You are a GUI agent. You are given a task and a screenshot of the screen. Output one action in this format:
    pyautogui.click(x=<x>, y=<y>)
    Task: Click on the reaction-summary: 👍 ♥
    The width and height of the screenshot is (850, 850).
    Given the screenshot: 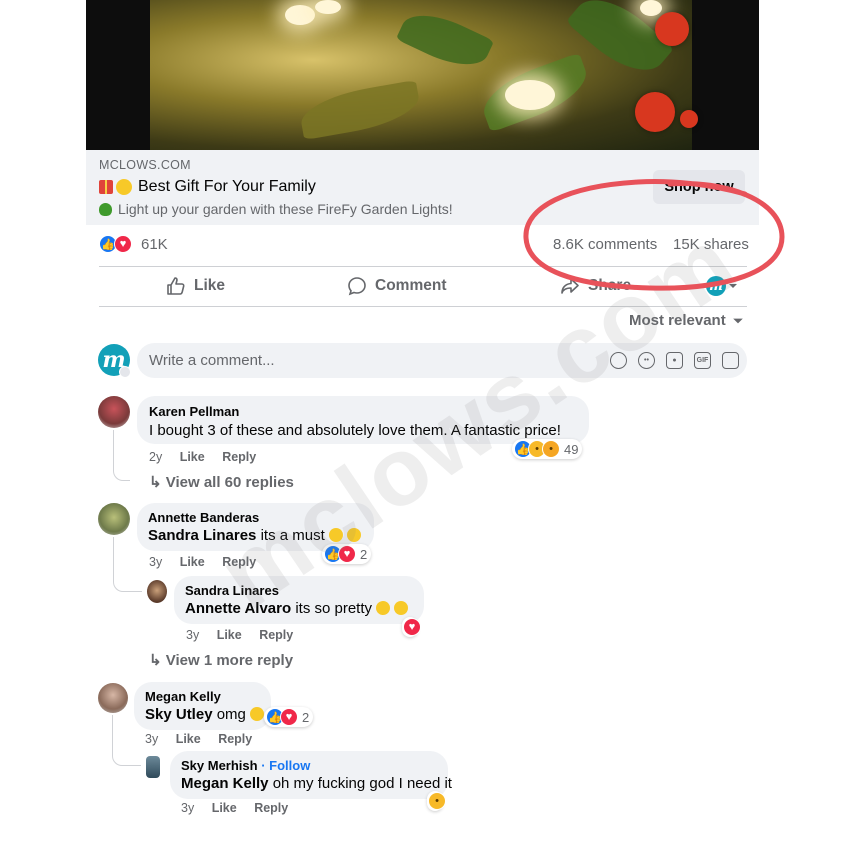 What is the action you would take?
    pyautogui.click(x=115, y=244)
    